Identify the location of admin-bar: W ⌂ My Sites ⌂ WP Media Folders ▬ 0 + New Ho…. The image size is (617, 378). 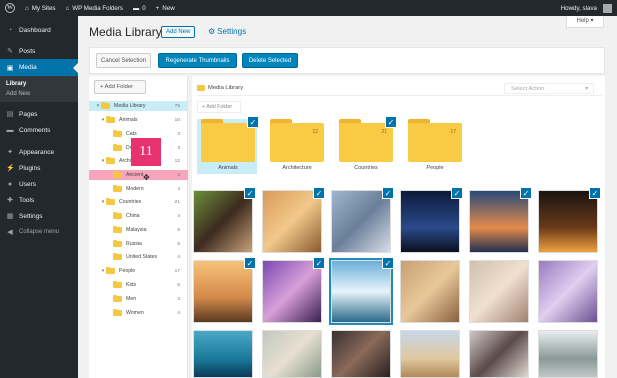
(308, 8).